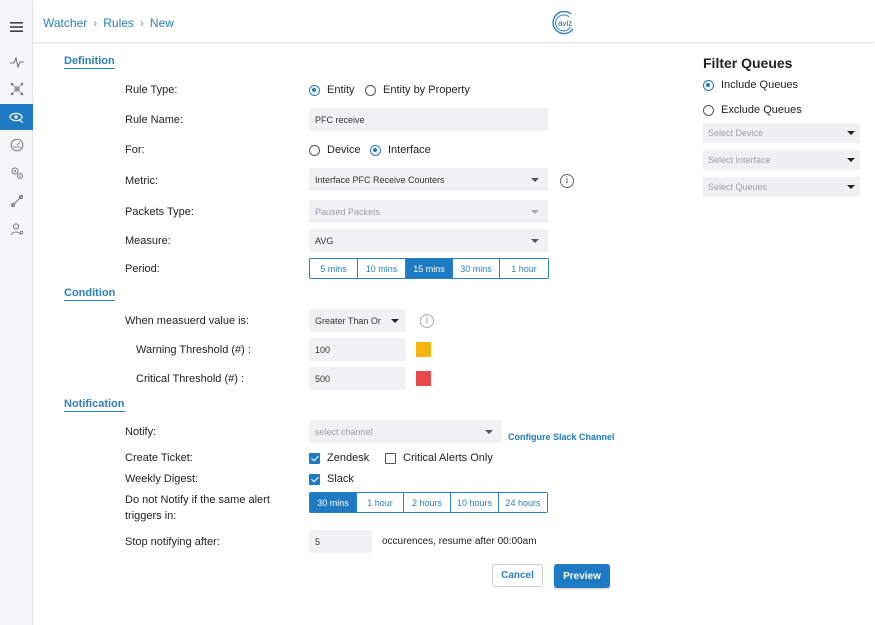  What do you see at coordinates (348, 320) in the screenshot?
I see `comparison-value: Greater Than Or` at bounding box center [348, 320].